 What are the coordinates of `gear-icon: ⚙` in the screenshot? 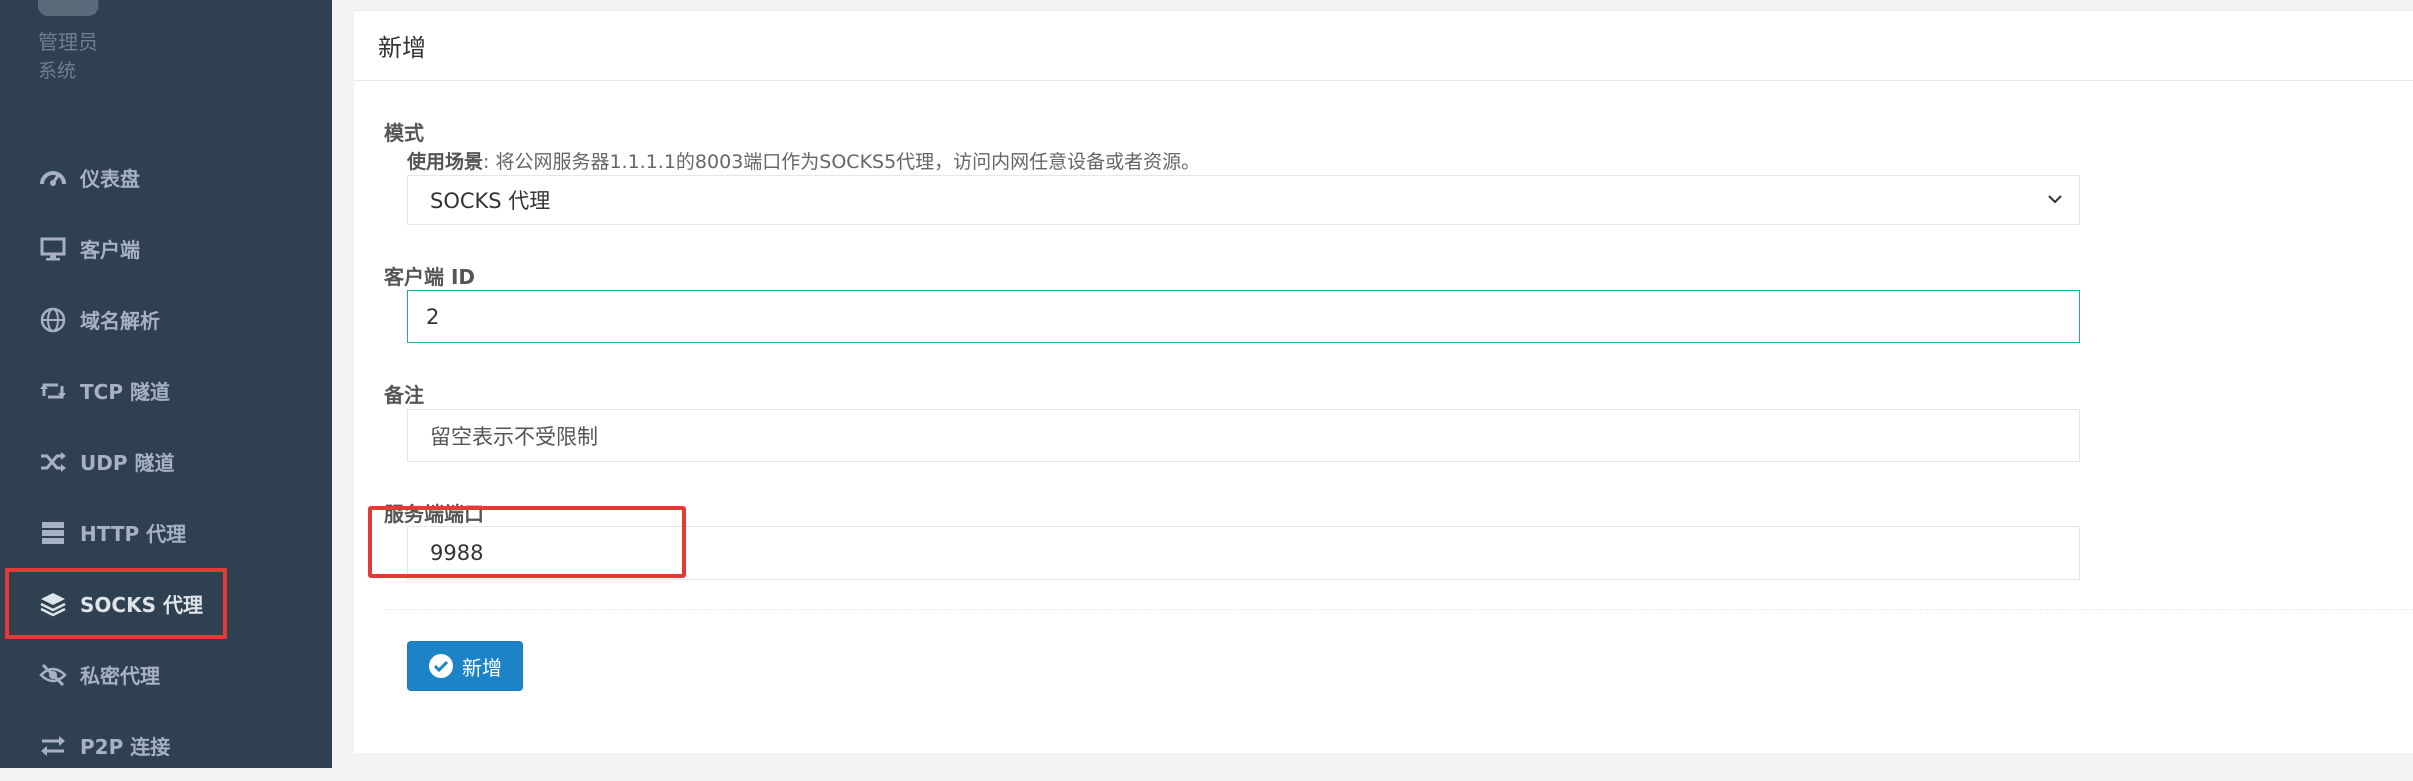 It's located at (90, 11).